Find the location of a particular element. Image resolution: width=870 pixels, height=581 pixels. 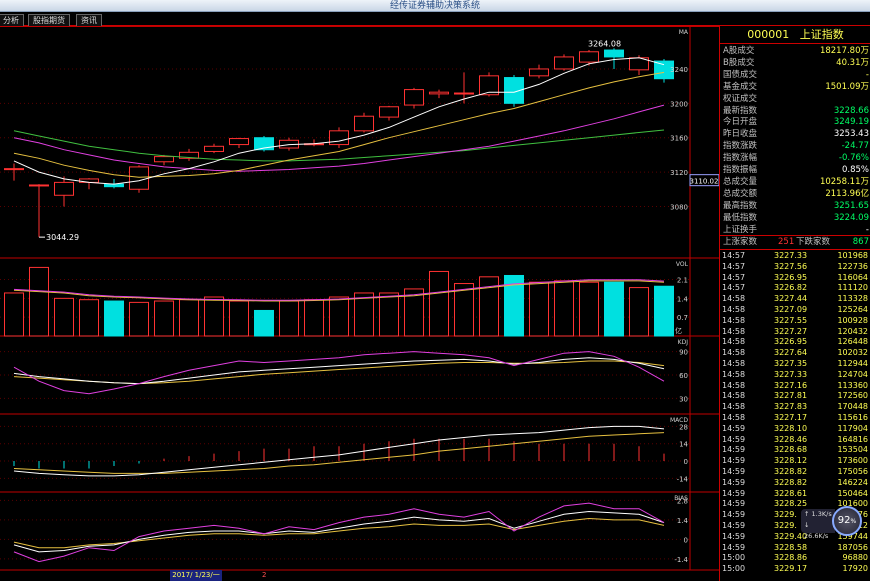

tick-row: 14:59 3228.61 150464 is located at coordinates (795, 494).